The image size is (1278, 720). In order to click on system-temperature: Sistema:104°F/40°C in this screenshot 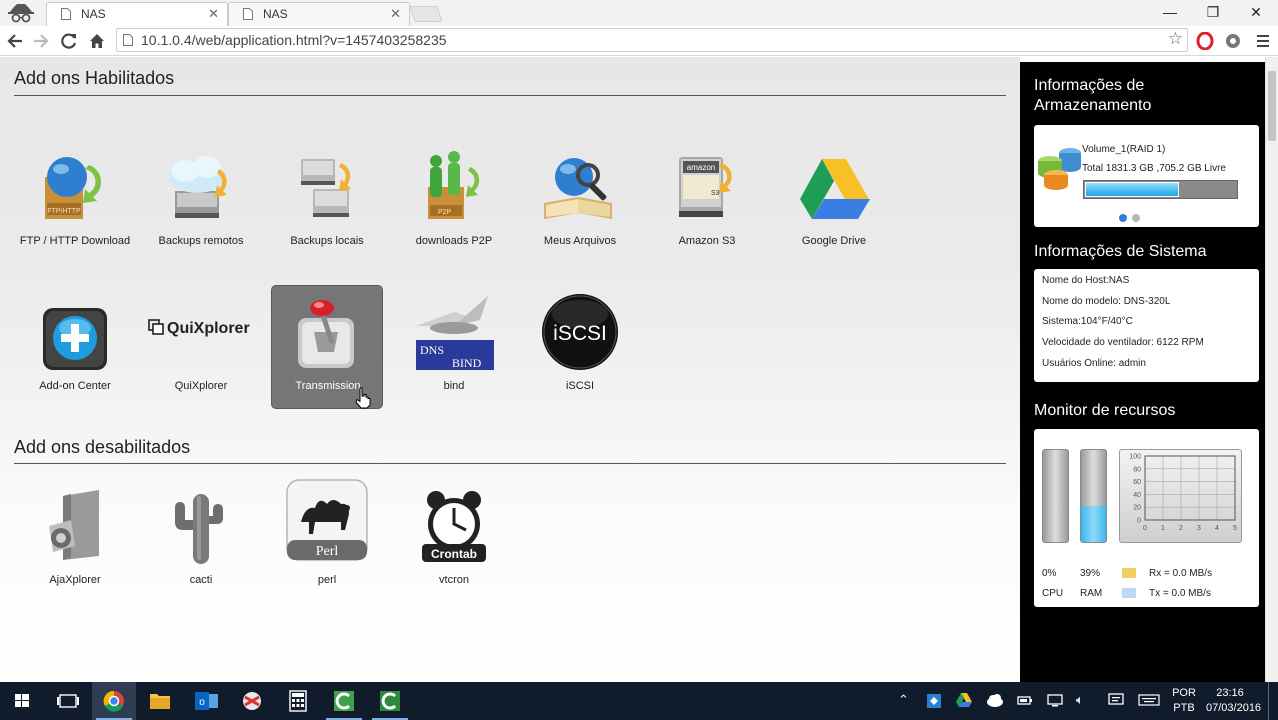, I will do `click(1087, 321)`.